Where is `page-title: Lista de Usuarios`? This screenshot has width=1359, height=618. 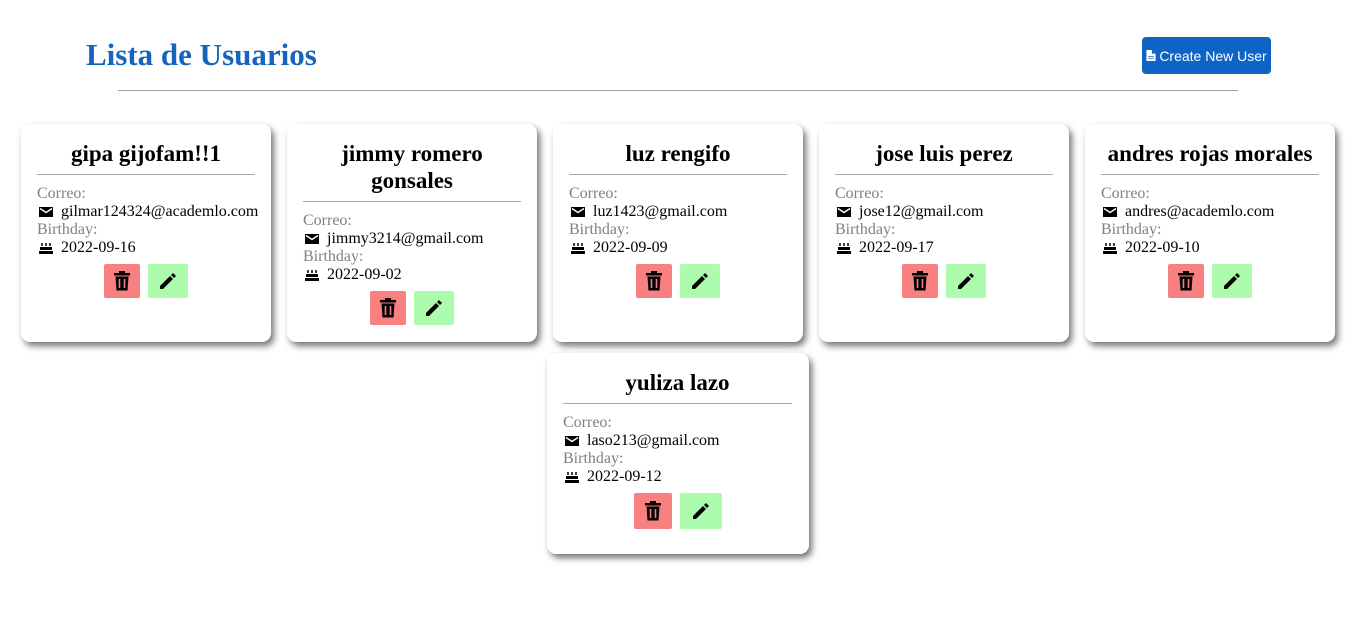 page-title: Lista de Usuarios is located at coordinates (201, 54).